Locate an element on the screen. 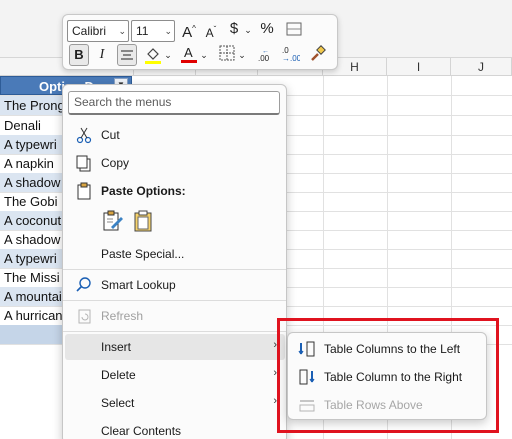 The width and height of the screenshot is (512, 439). font-color-swatch is located at coordinates (189, 61).